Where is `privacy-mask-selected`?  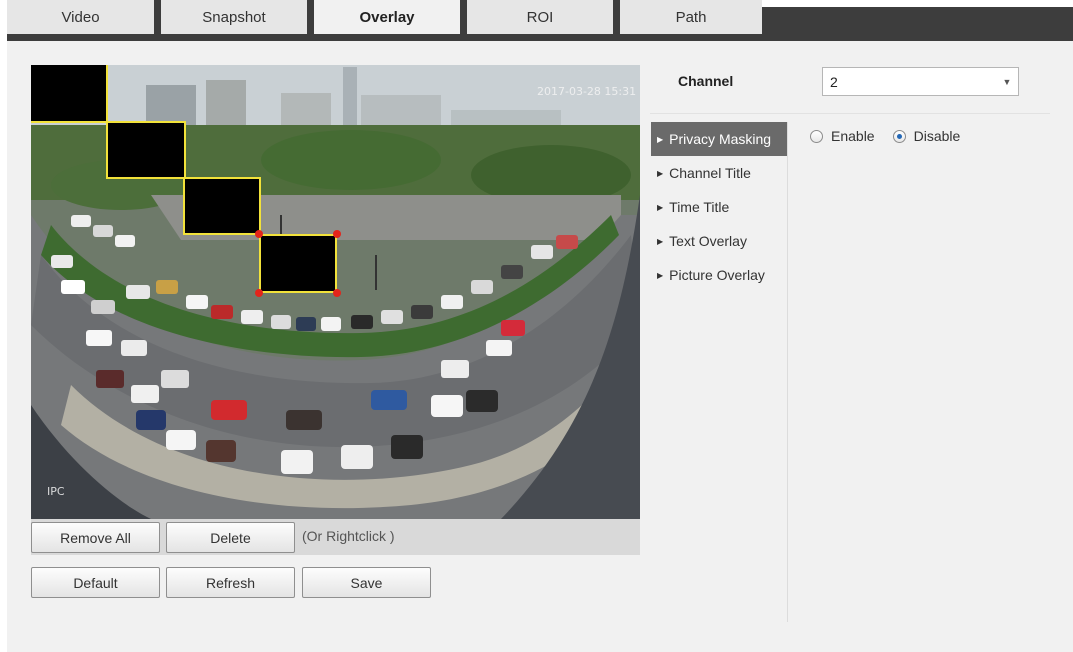
privacy-mask-selected is located at coordinates (298, 263).